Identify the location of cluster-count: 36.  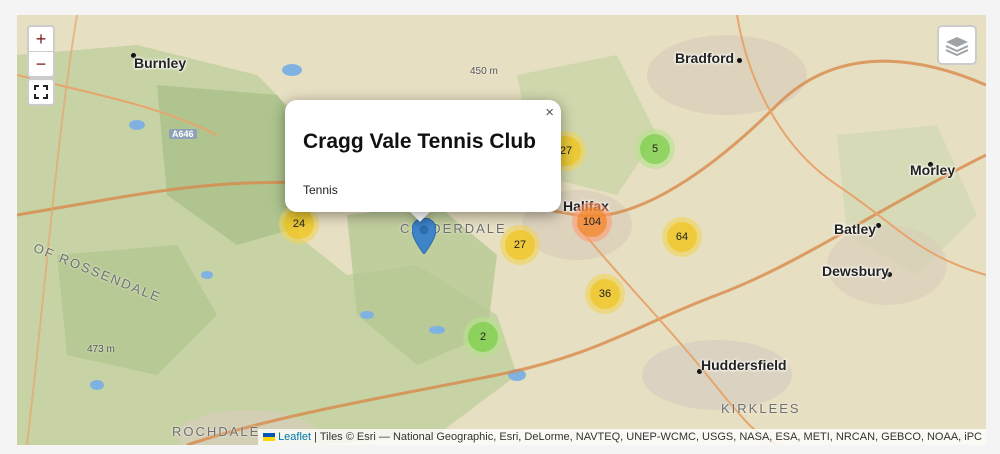
(605, 294).